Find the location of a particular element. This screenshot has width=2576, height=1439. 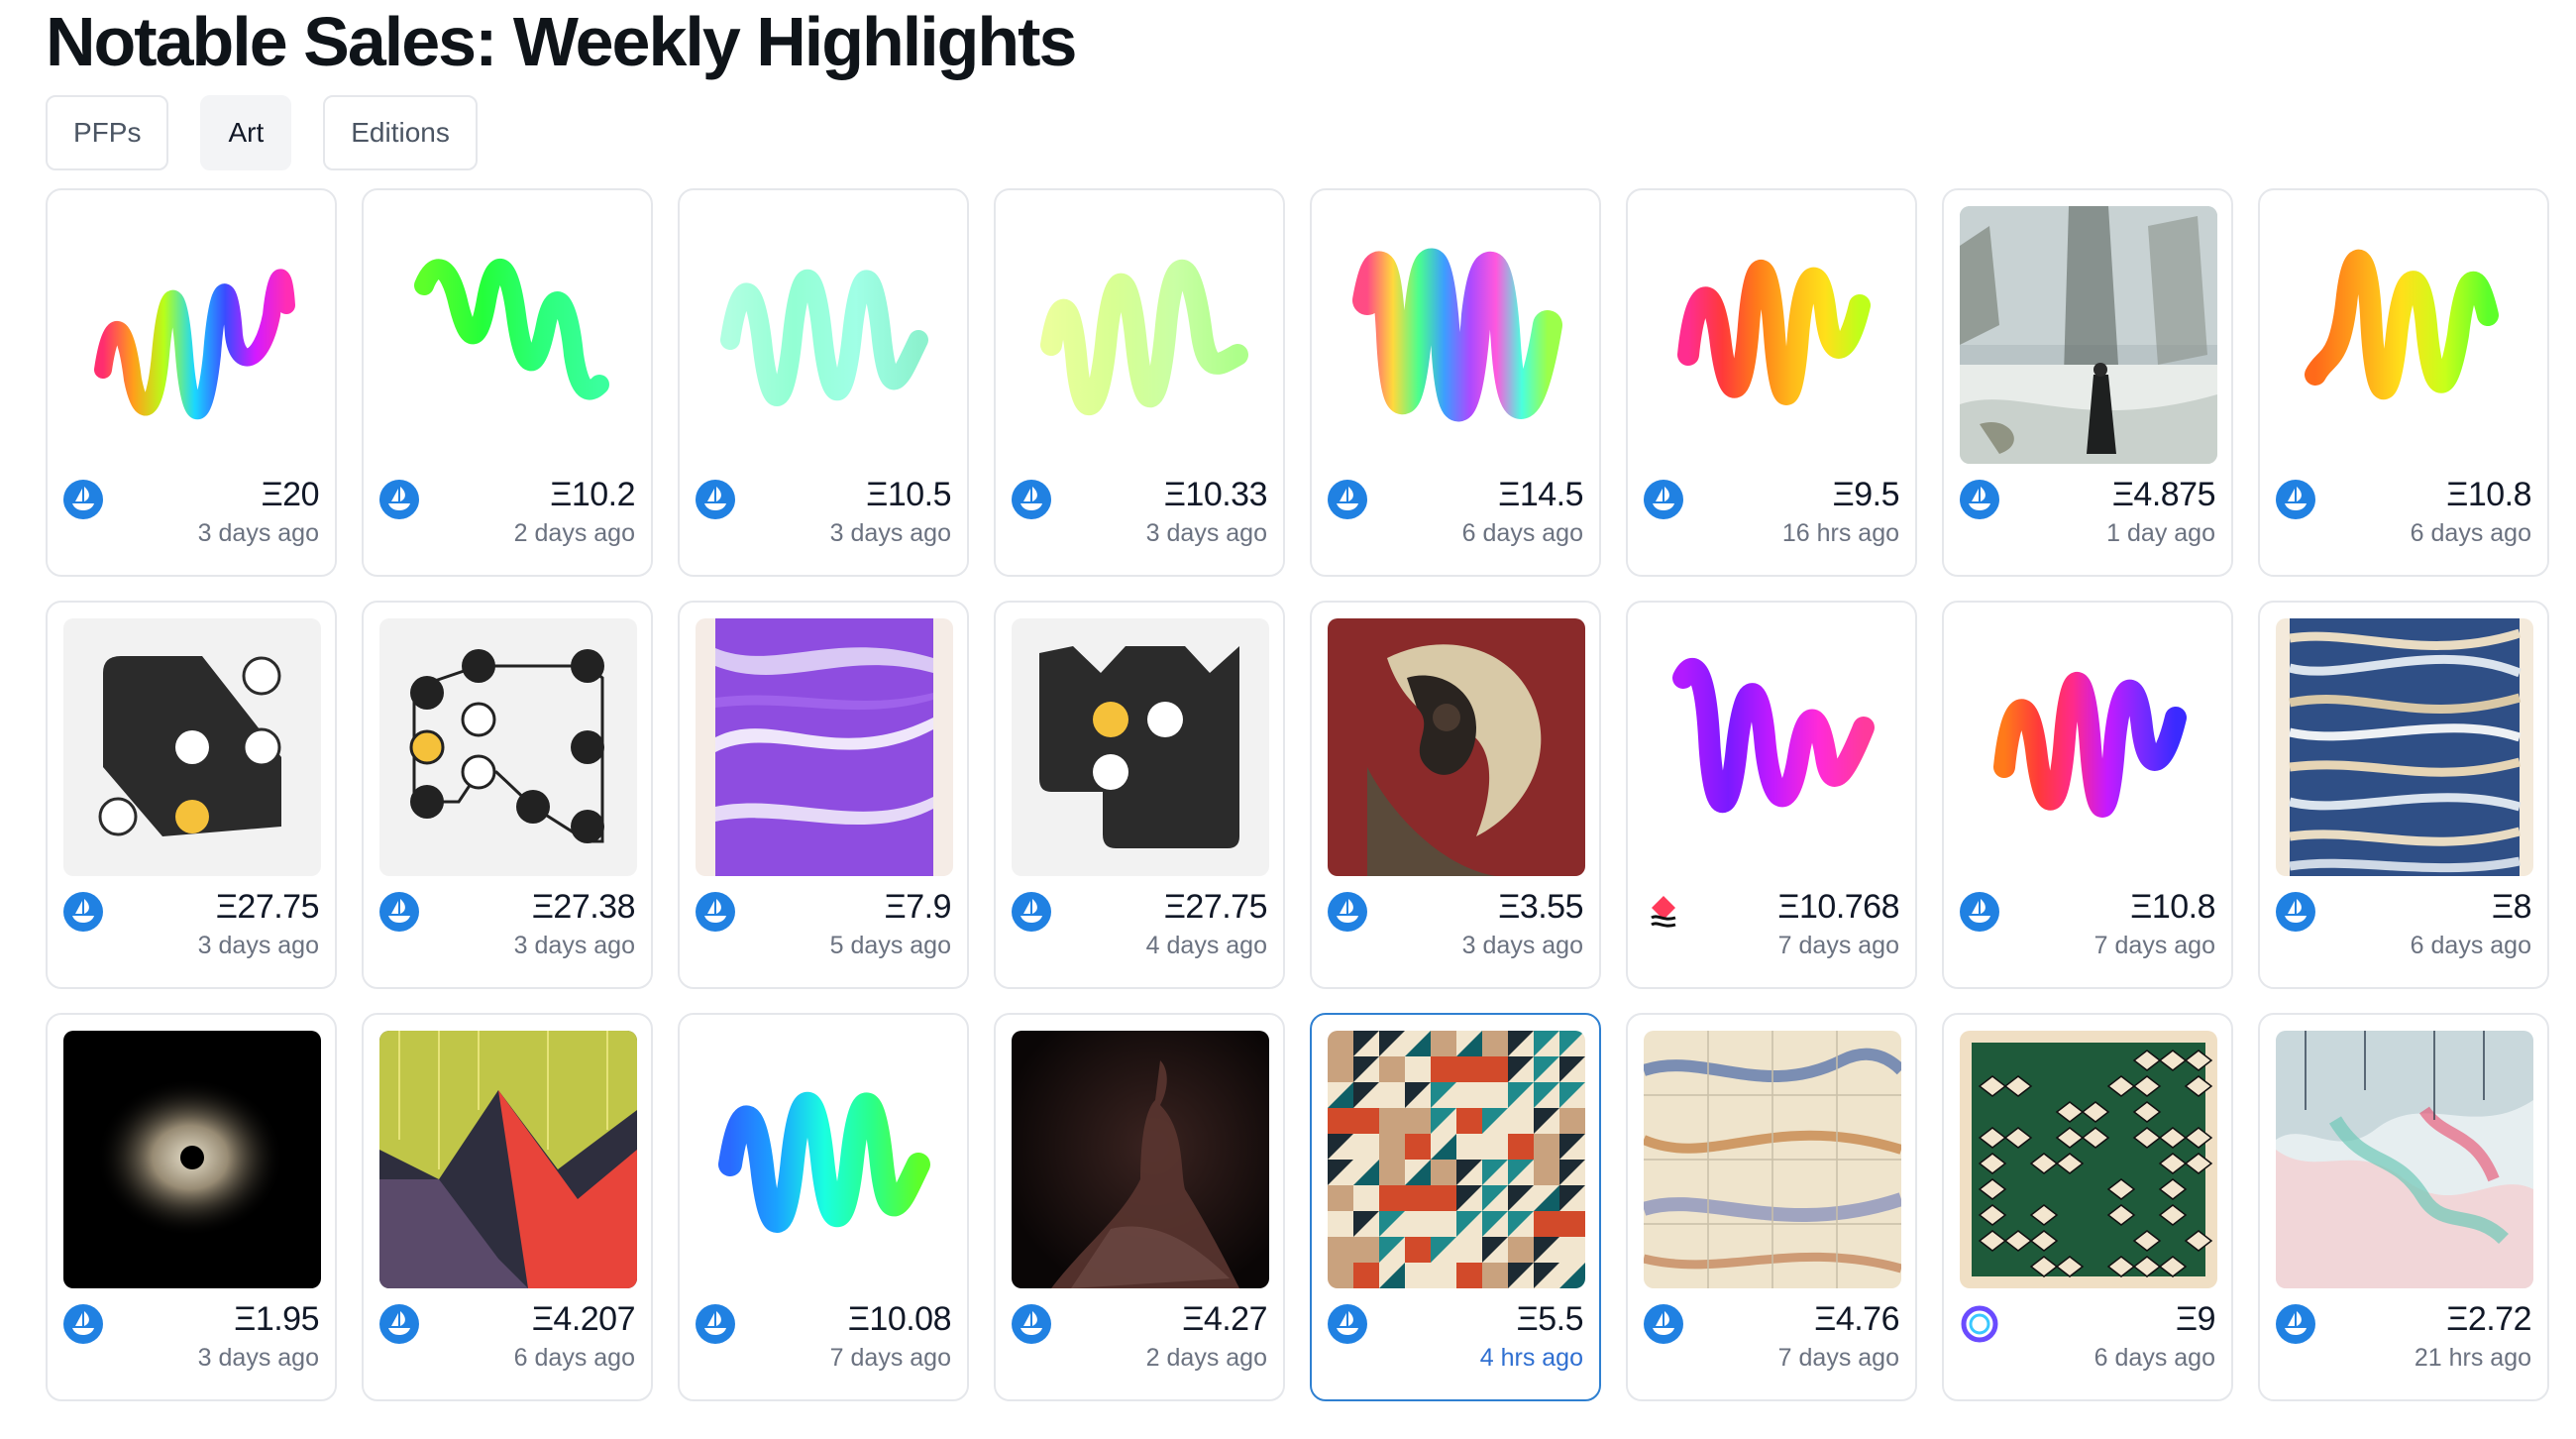

sale-card: Ξ10.08 7 days ago is located at coordinates (823, 1207).